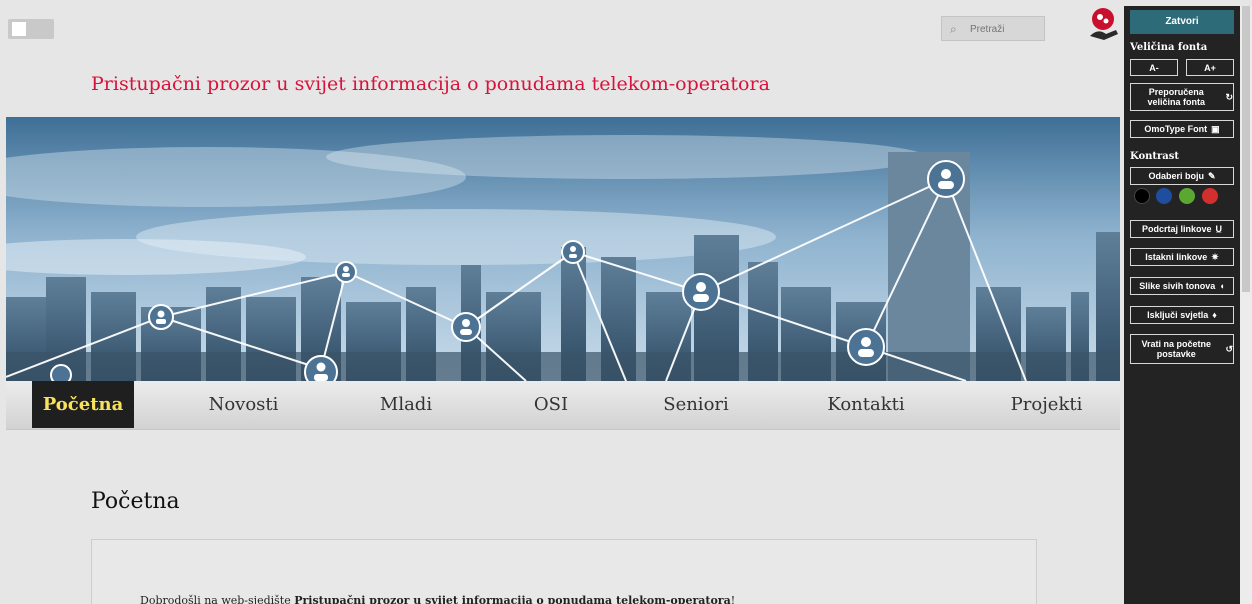 The image size is (1252, 604). Describe the element at coordinates (1211, 176) in the screenshot. I see `pencil-icon: ✎` at that location.